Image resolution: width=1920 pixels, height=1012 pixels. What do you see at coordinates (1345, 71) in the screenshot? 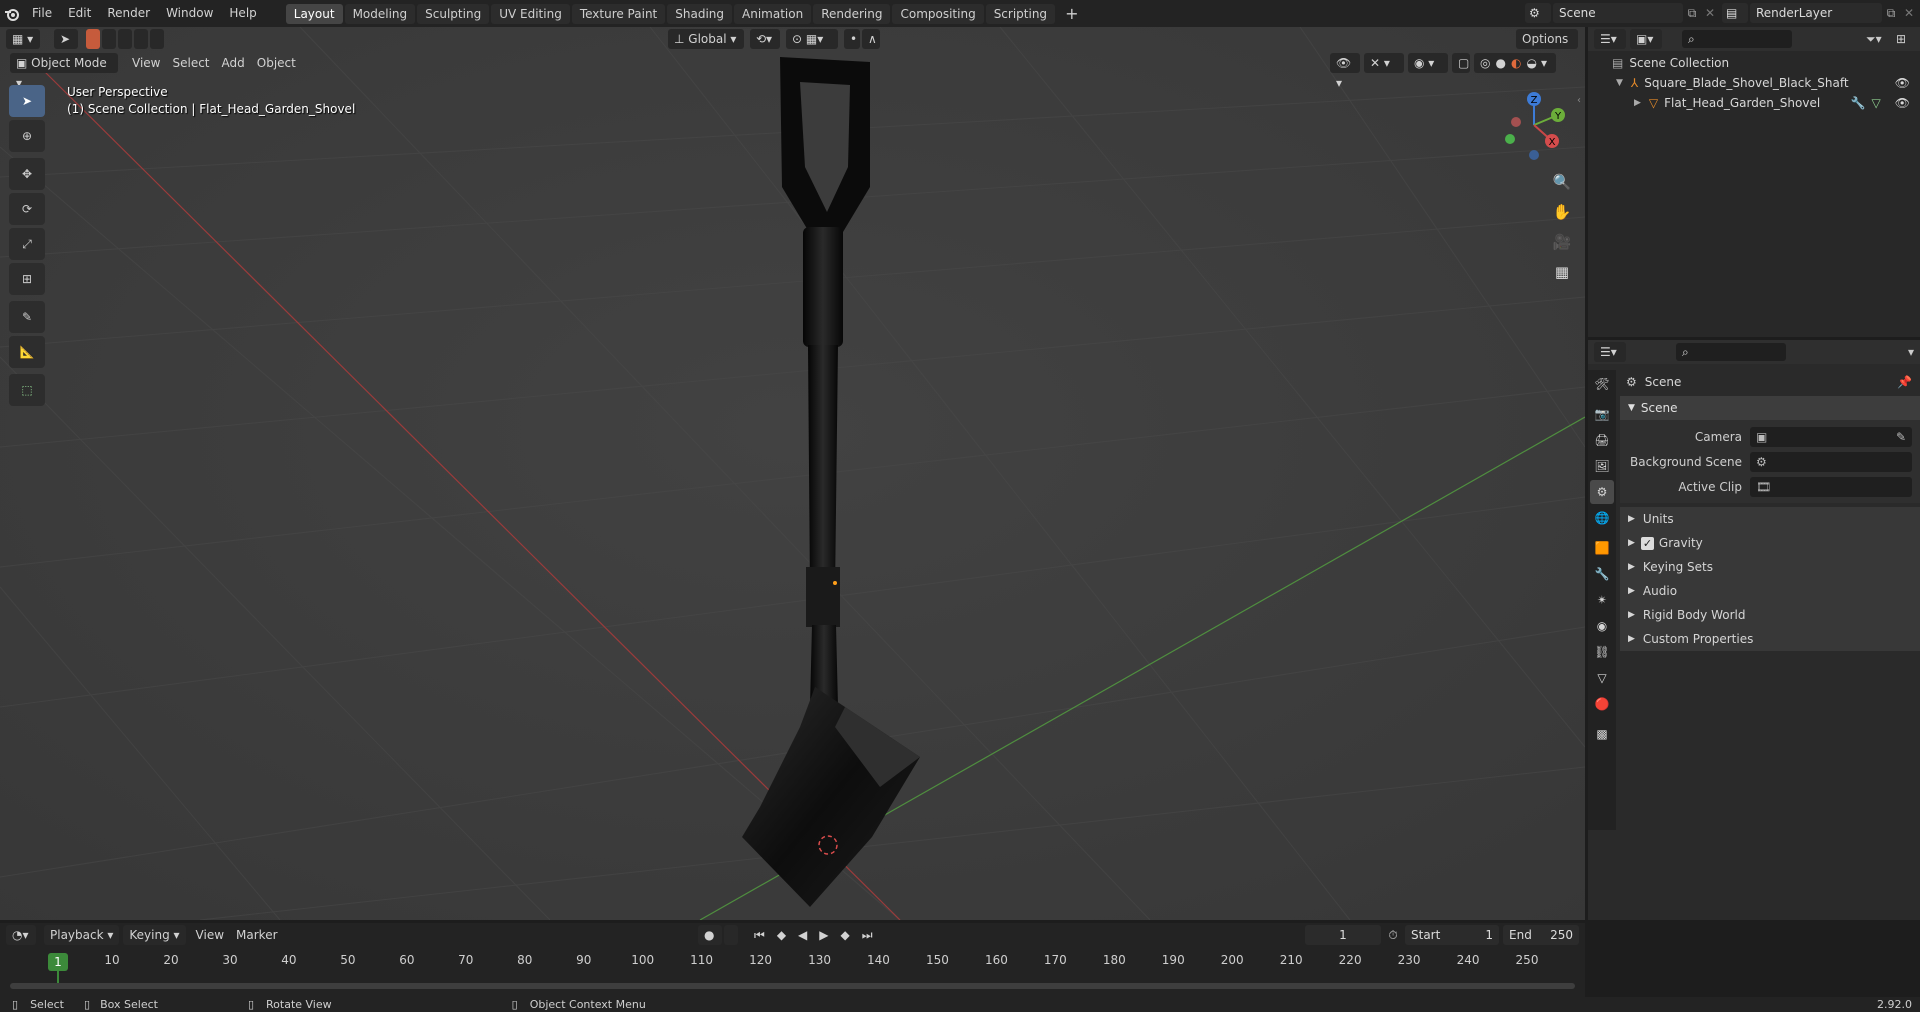
I see `visibility-icon: 👁▾` at bounding box center [1345, 71].